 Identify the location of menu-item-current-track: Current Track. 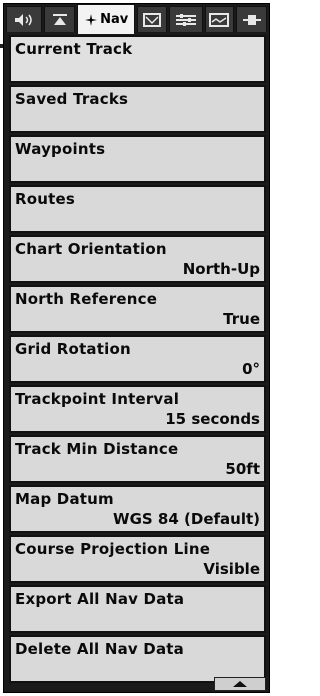
(137, 59).